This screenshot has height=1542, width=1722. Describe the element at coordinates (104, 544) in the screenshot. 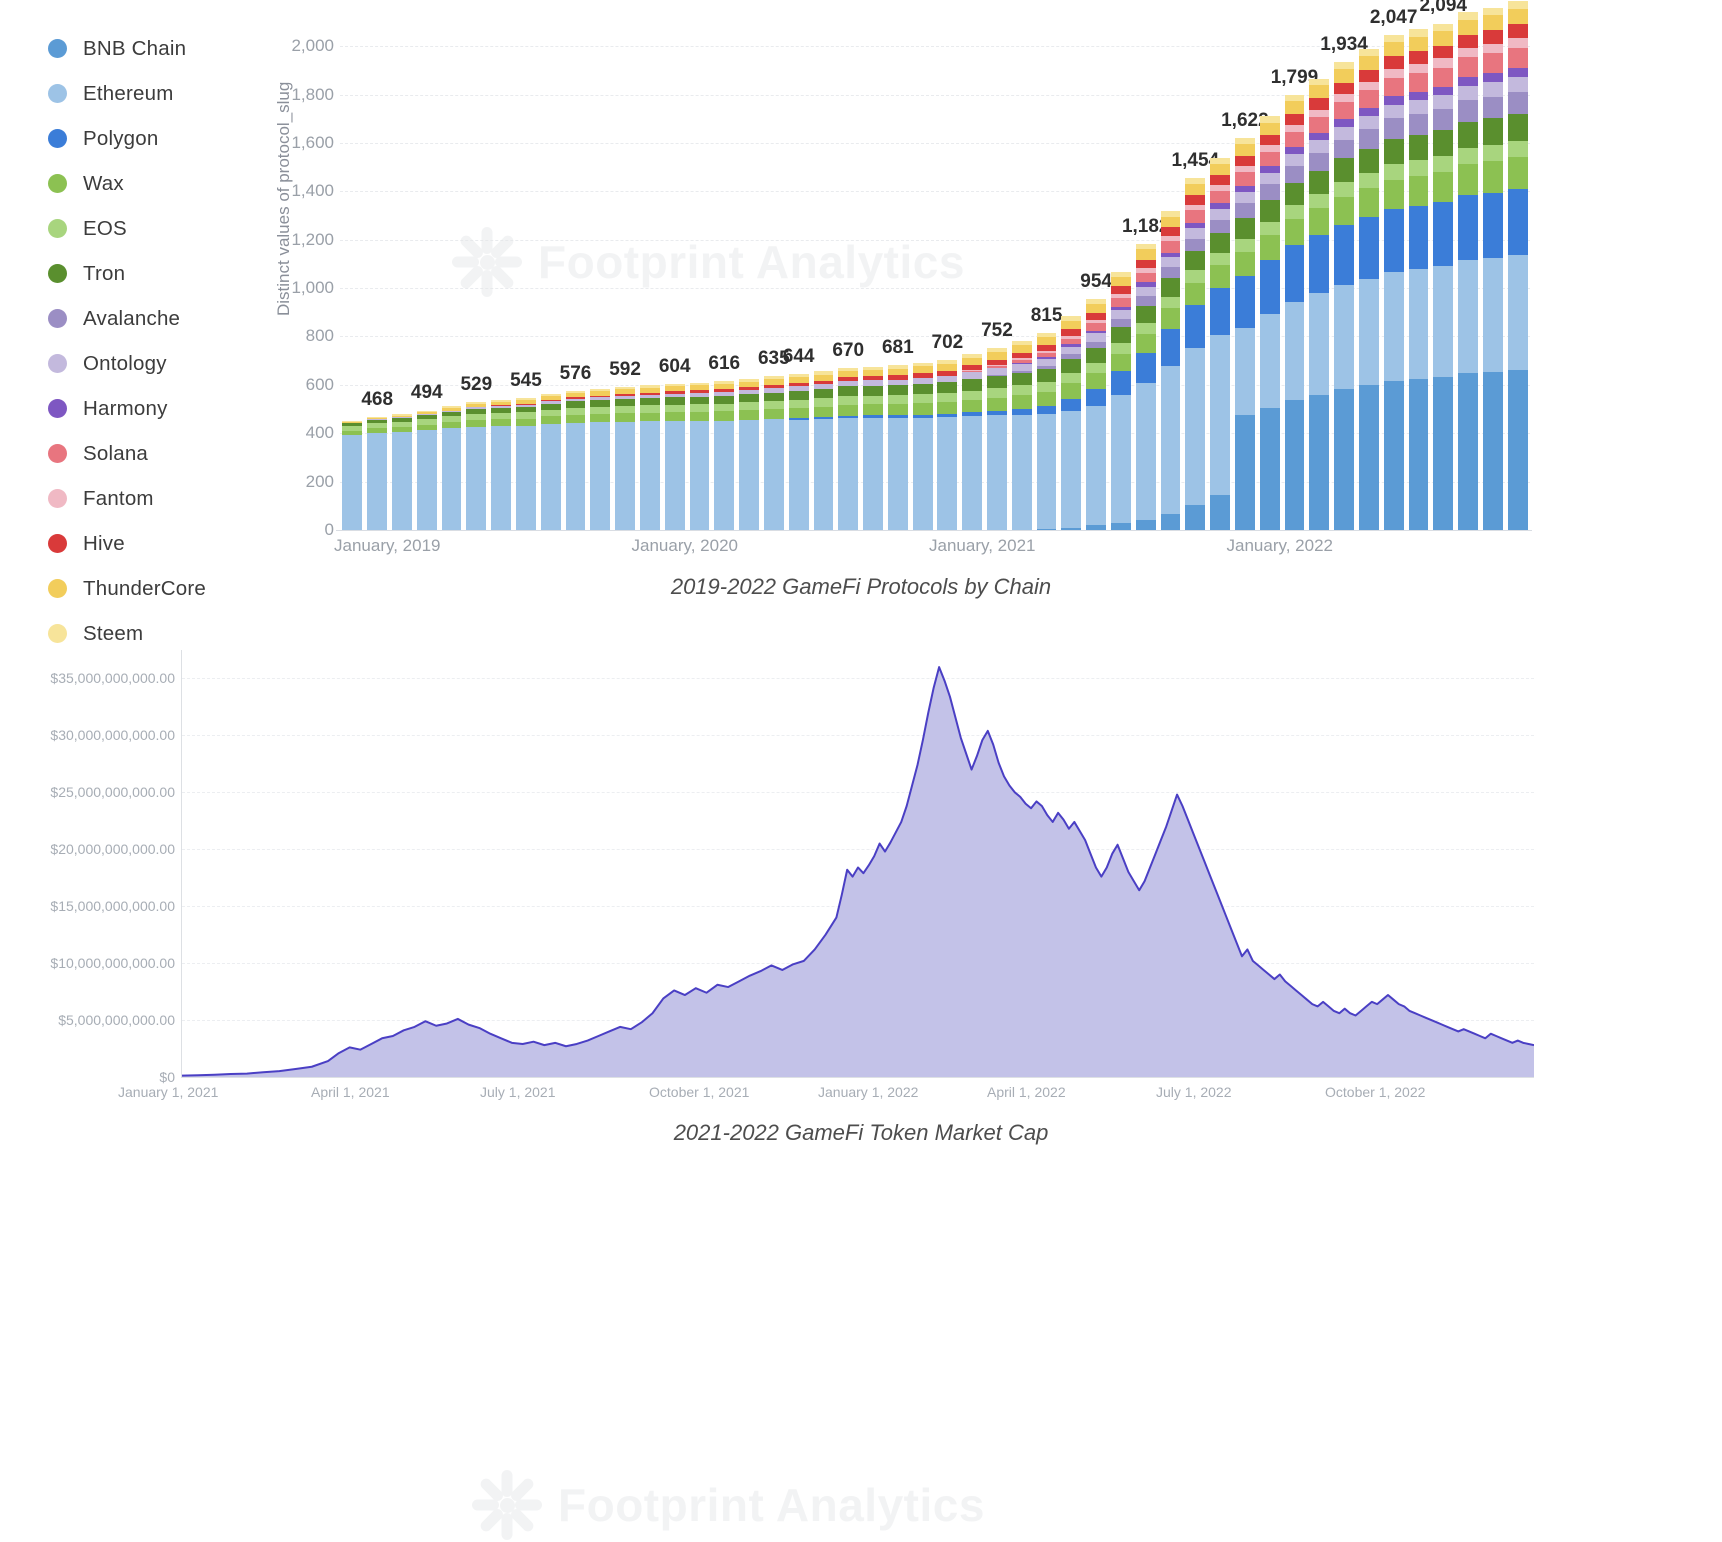

I see `legend-item-label: Hive` at that location.